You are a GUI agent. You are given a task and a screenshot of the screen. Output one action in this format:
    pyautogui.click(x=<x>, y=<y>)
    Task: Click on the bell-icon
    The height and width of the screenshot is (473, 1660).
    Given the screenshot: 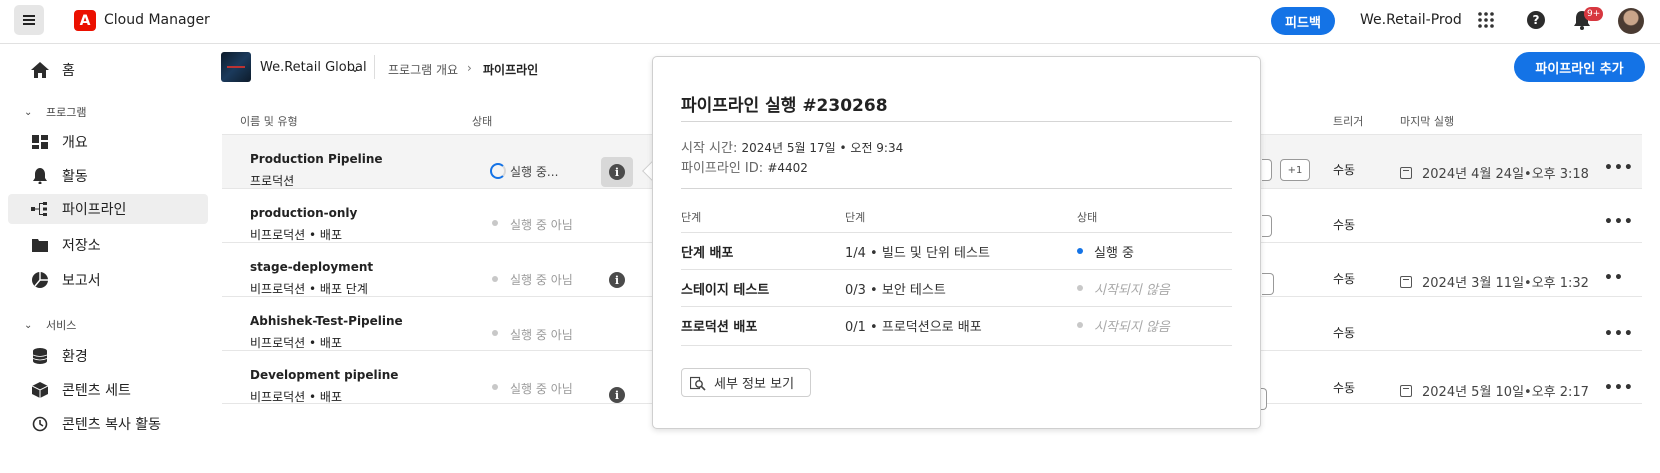 What is the action you would take?
    pyautogui.click(x=40, y=176)
    